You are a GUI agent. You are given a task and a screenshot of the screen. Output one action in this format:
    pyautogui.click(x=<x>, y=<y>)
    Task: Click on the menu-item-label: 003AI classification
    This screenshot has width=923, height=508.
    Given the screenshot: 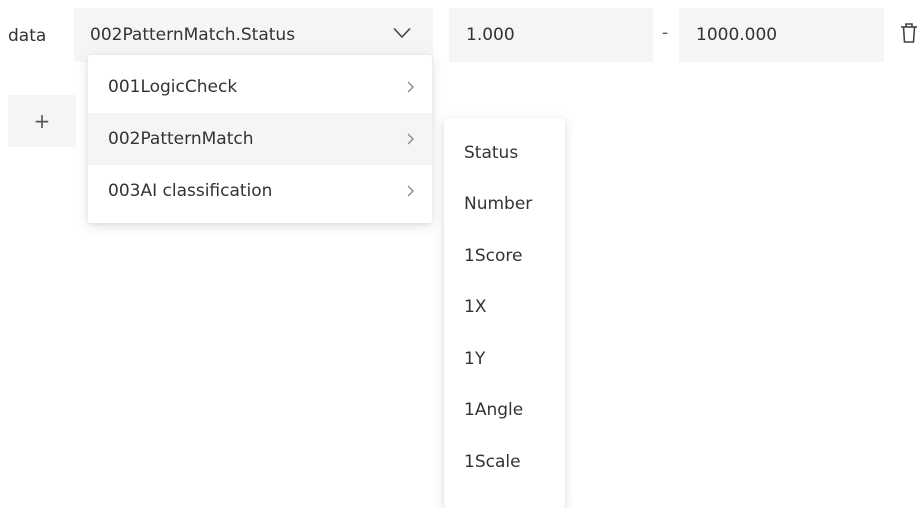 What is the action you would take?
    pyautogui.click(x=190, y=191)
    